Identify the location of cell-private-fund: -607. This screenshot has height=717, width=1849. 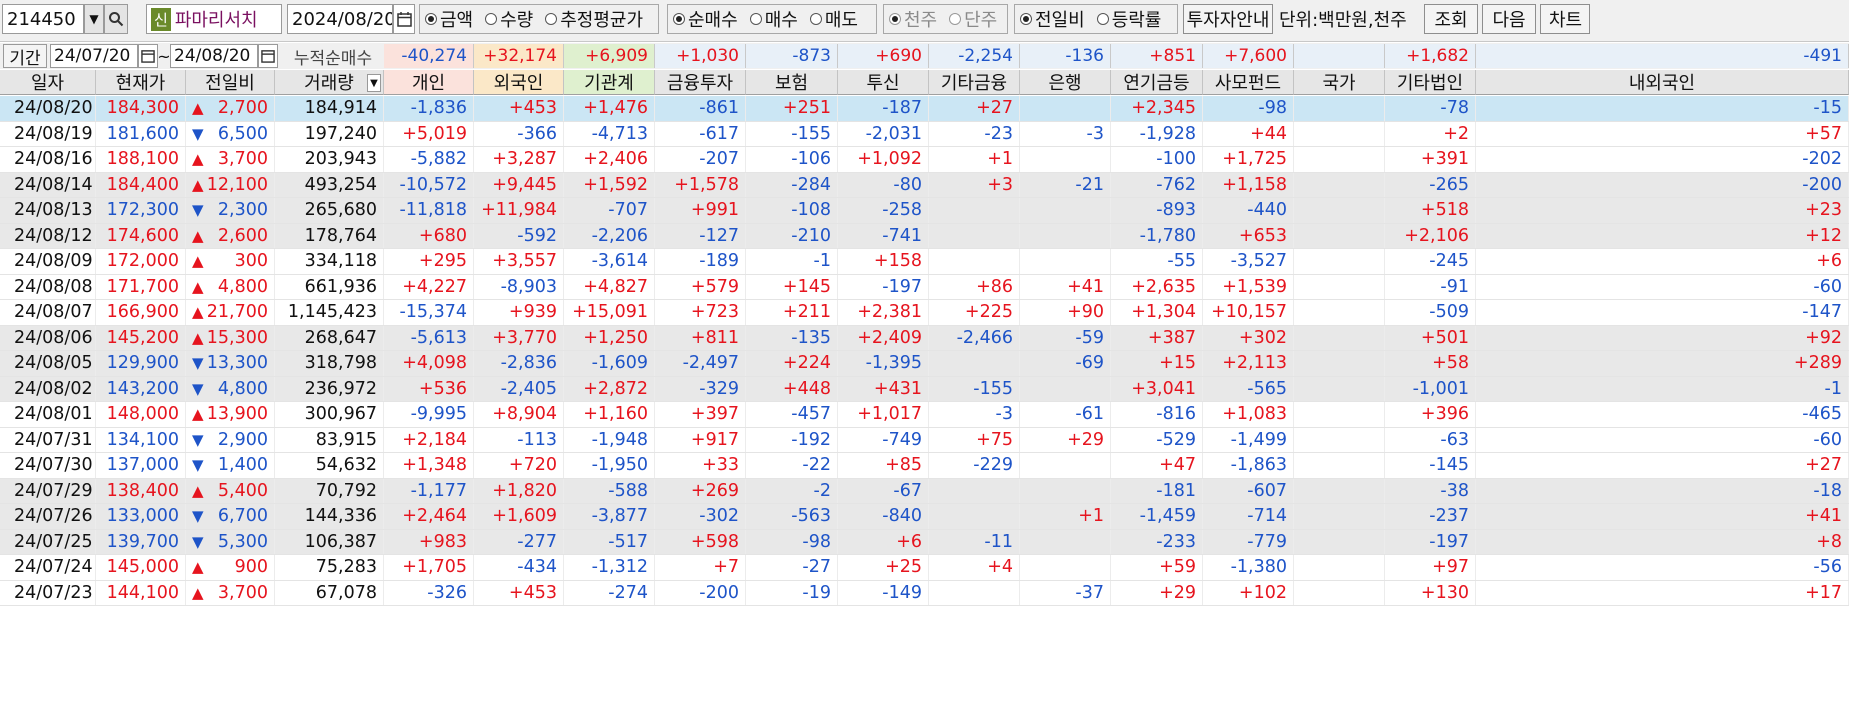
(1248, 490).